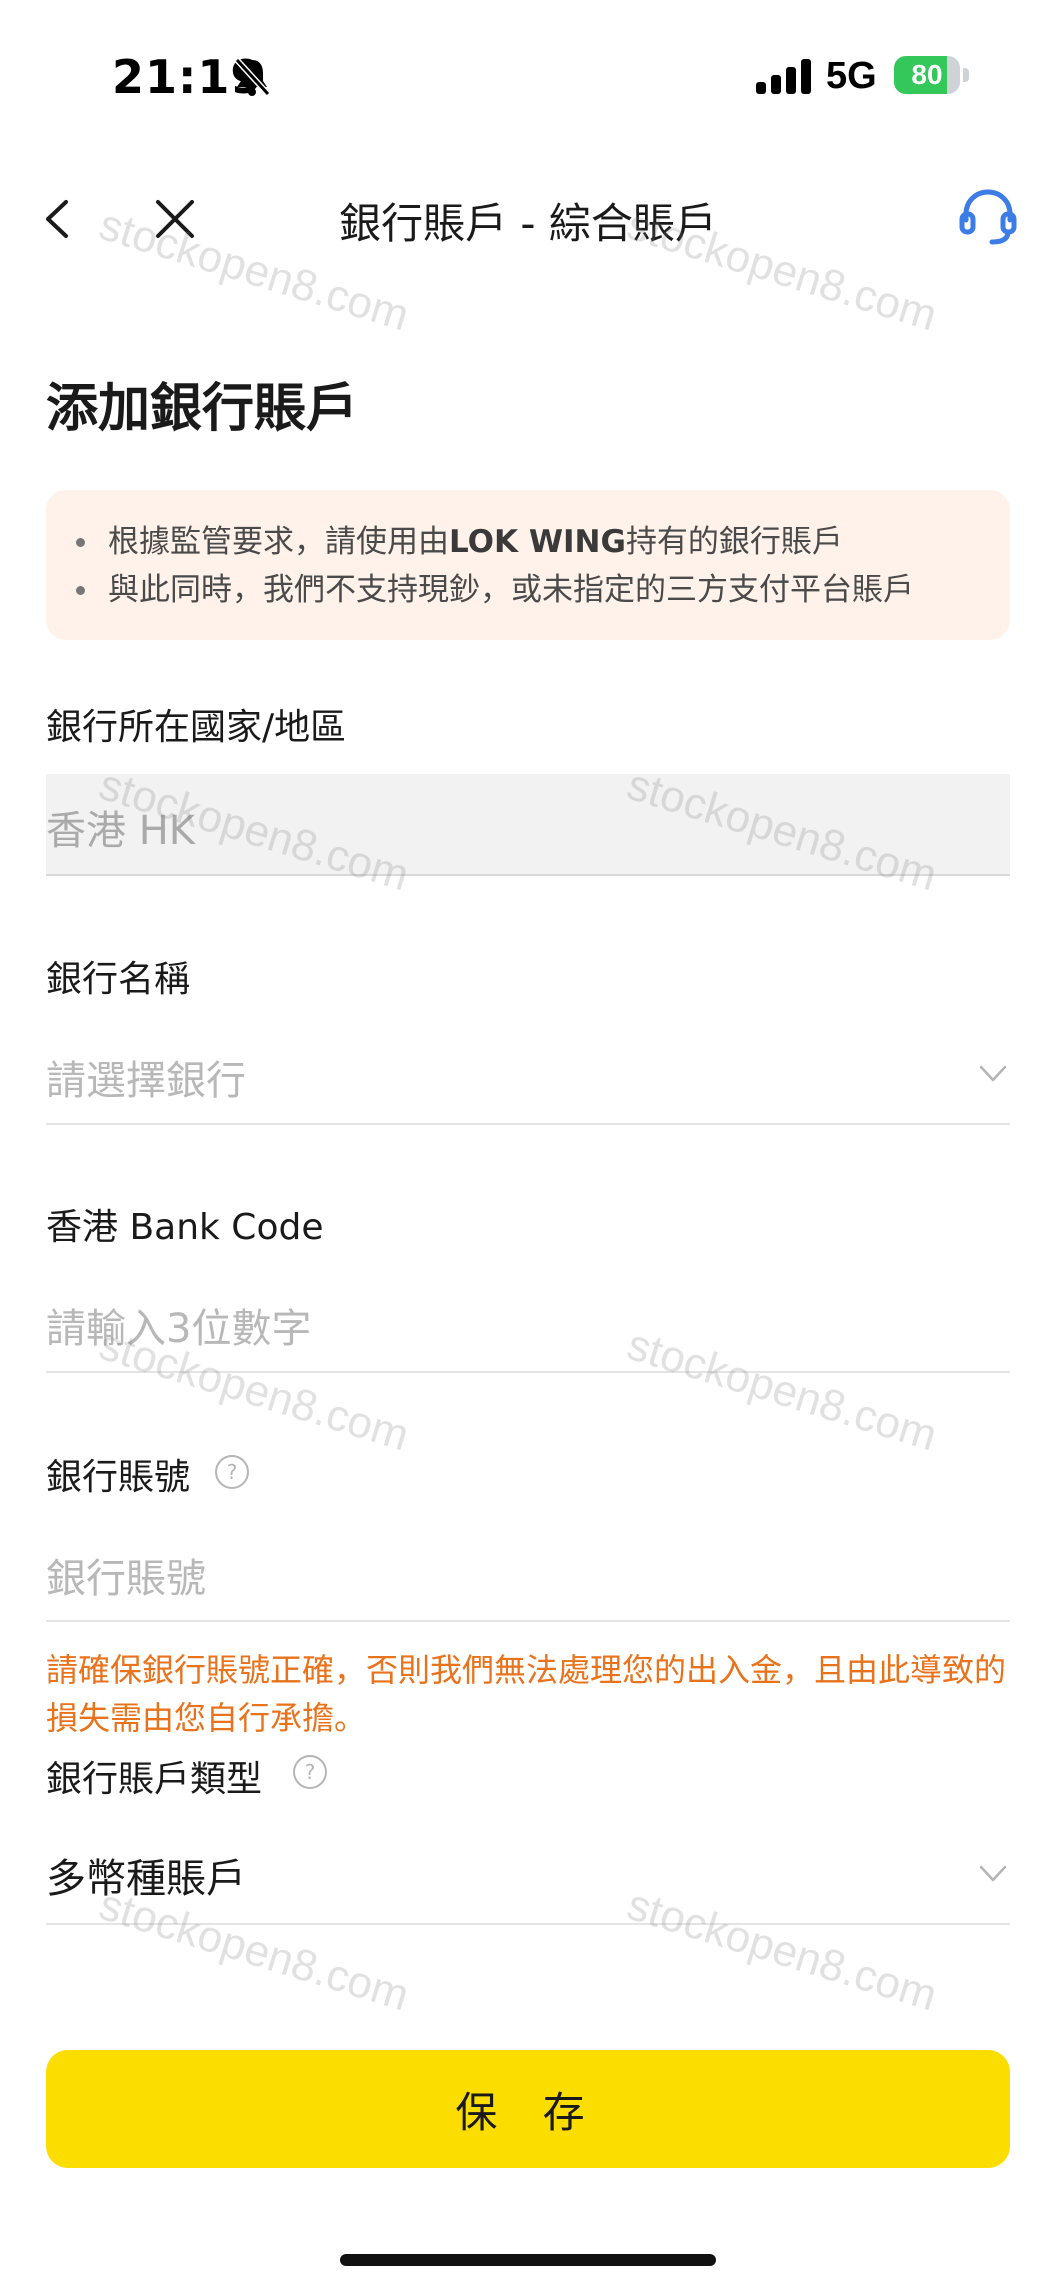 The width and height of the screenshot is (1056, 2289). I want to click on network-type: 5G, so click(851, 76).